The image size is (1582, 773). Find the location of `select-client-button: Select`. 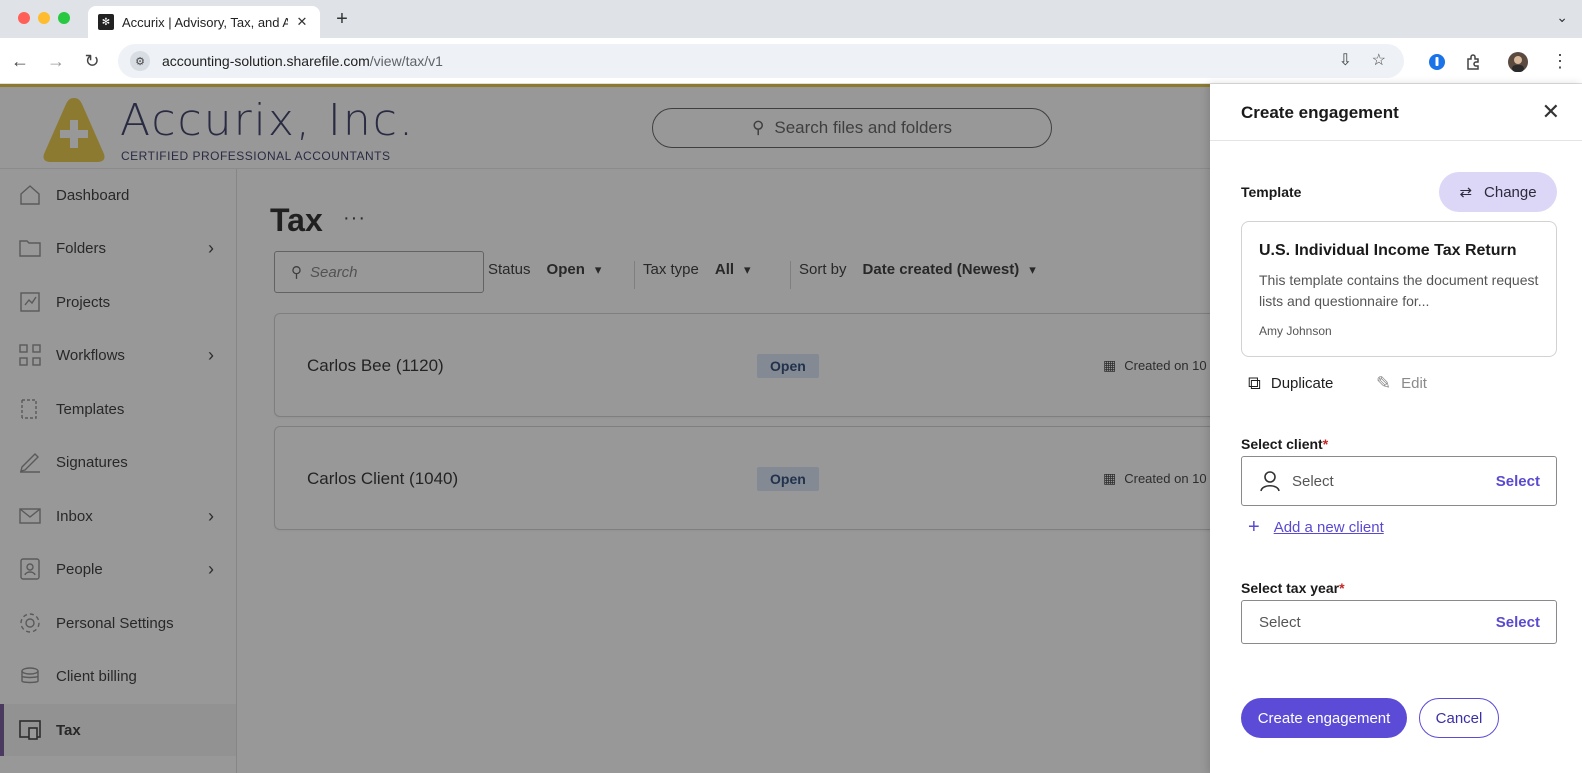

select-client-button: Select is located at coordinates (1518, 481).